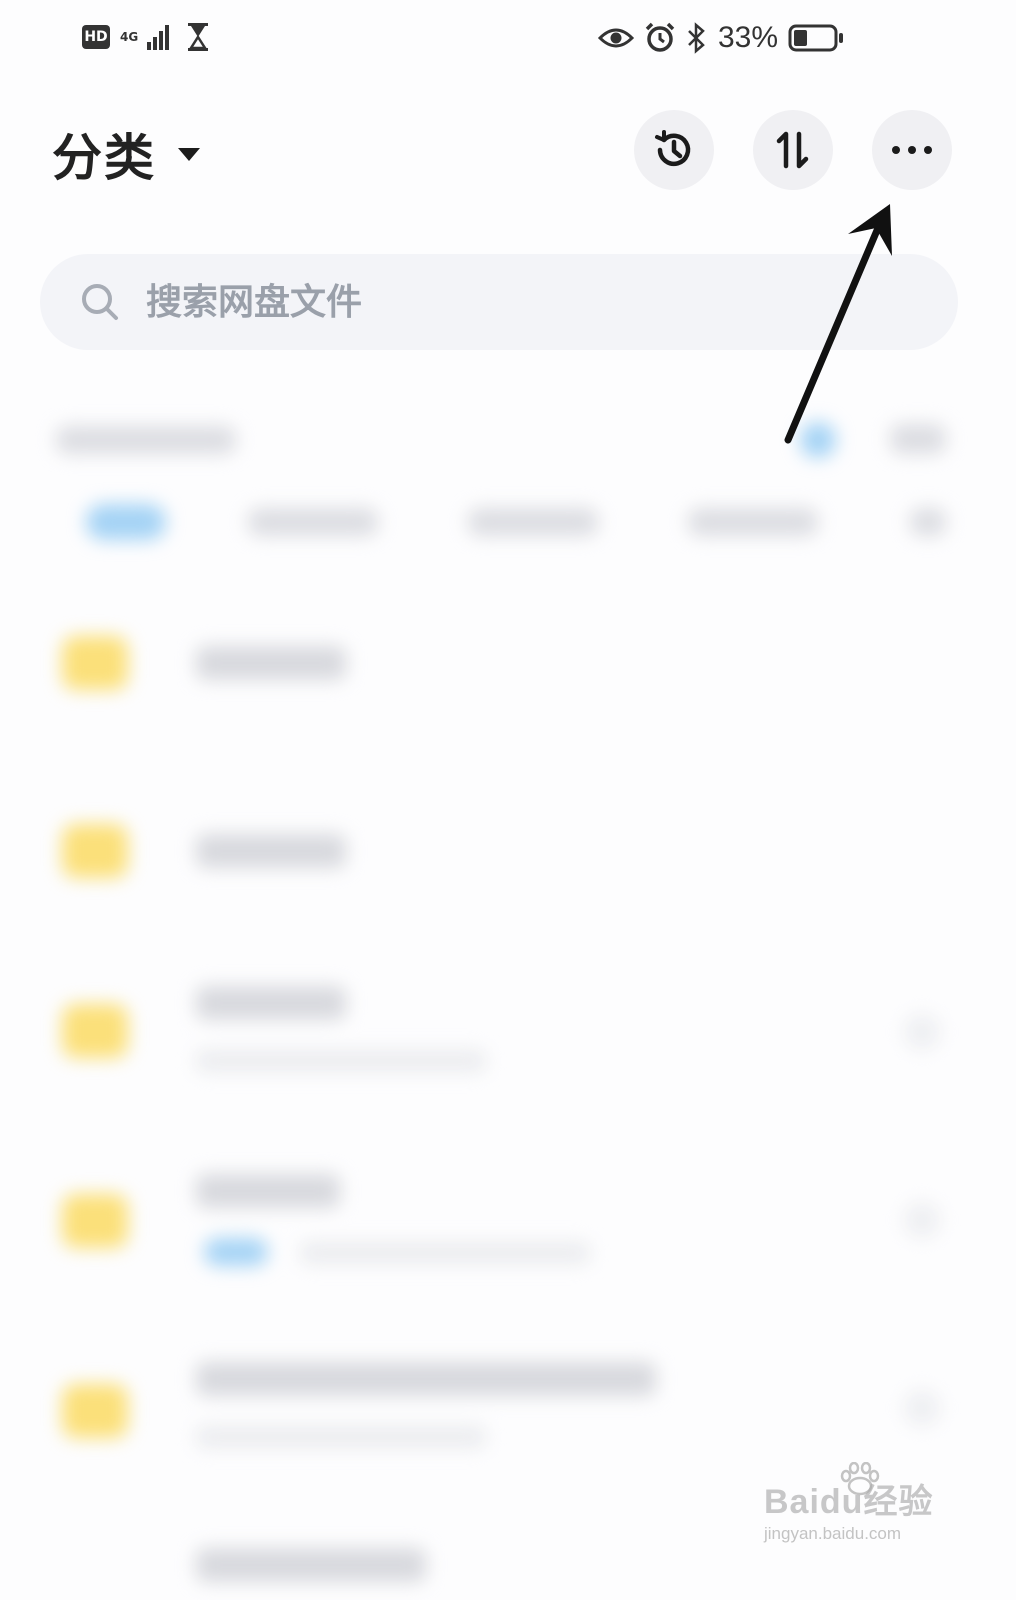  What do you see at coordinates (849, 1502) in the screenshot?
I see `watermark-text: Baidu经验` at bounding box center [849, 1502].